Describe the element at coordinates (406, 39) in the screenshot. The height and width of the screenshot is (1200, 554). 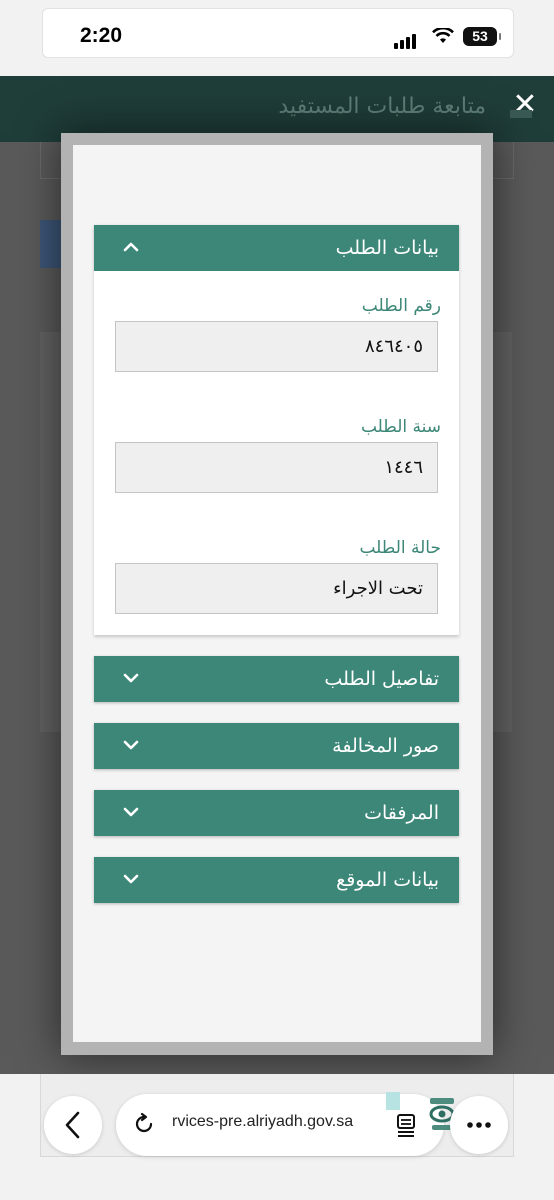
I see `cellular-signal-icon` at that location.